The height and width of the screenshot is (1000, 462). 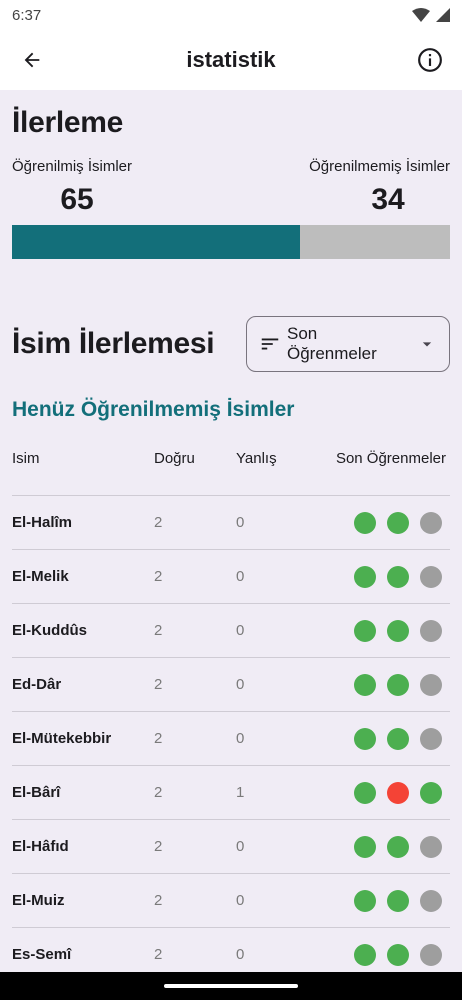 What do you see at coordinates (231, 166) in the screenshot?
I see `progress-labels: Öğrenilmiş İsimler Öğrenilmemiş İsimler` at bounding box center [231, 166].